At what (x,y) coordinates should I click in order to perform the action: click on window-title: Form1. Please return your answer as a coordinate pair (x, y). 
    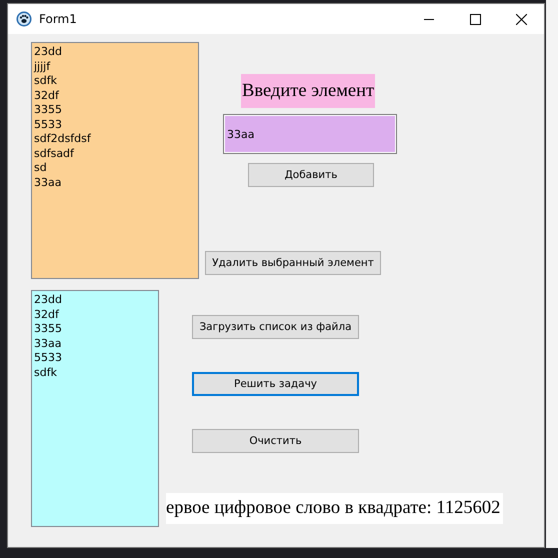
    Looking at the image, I should click on (58, 19).